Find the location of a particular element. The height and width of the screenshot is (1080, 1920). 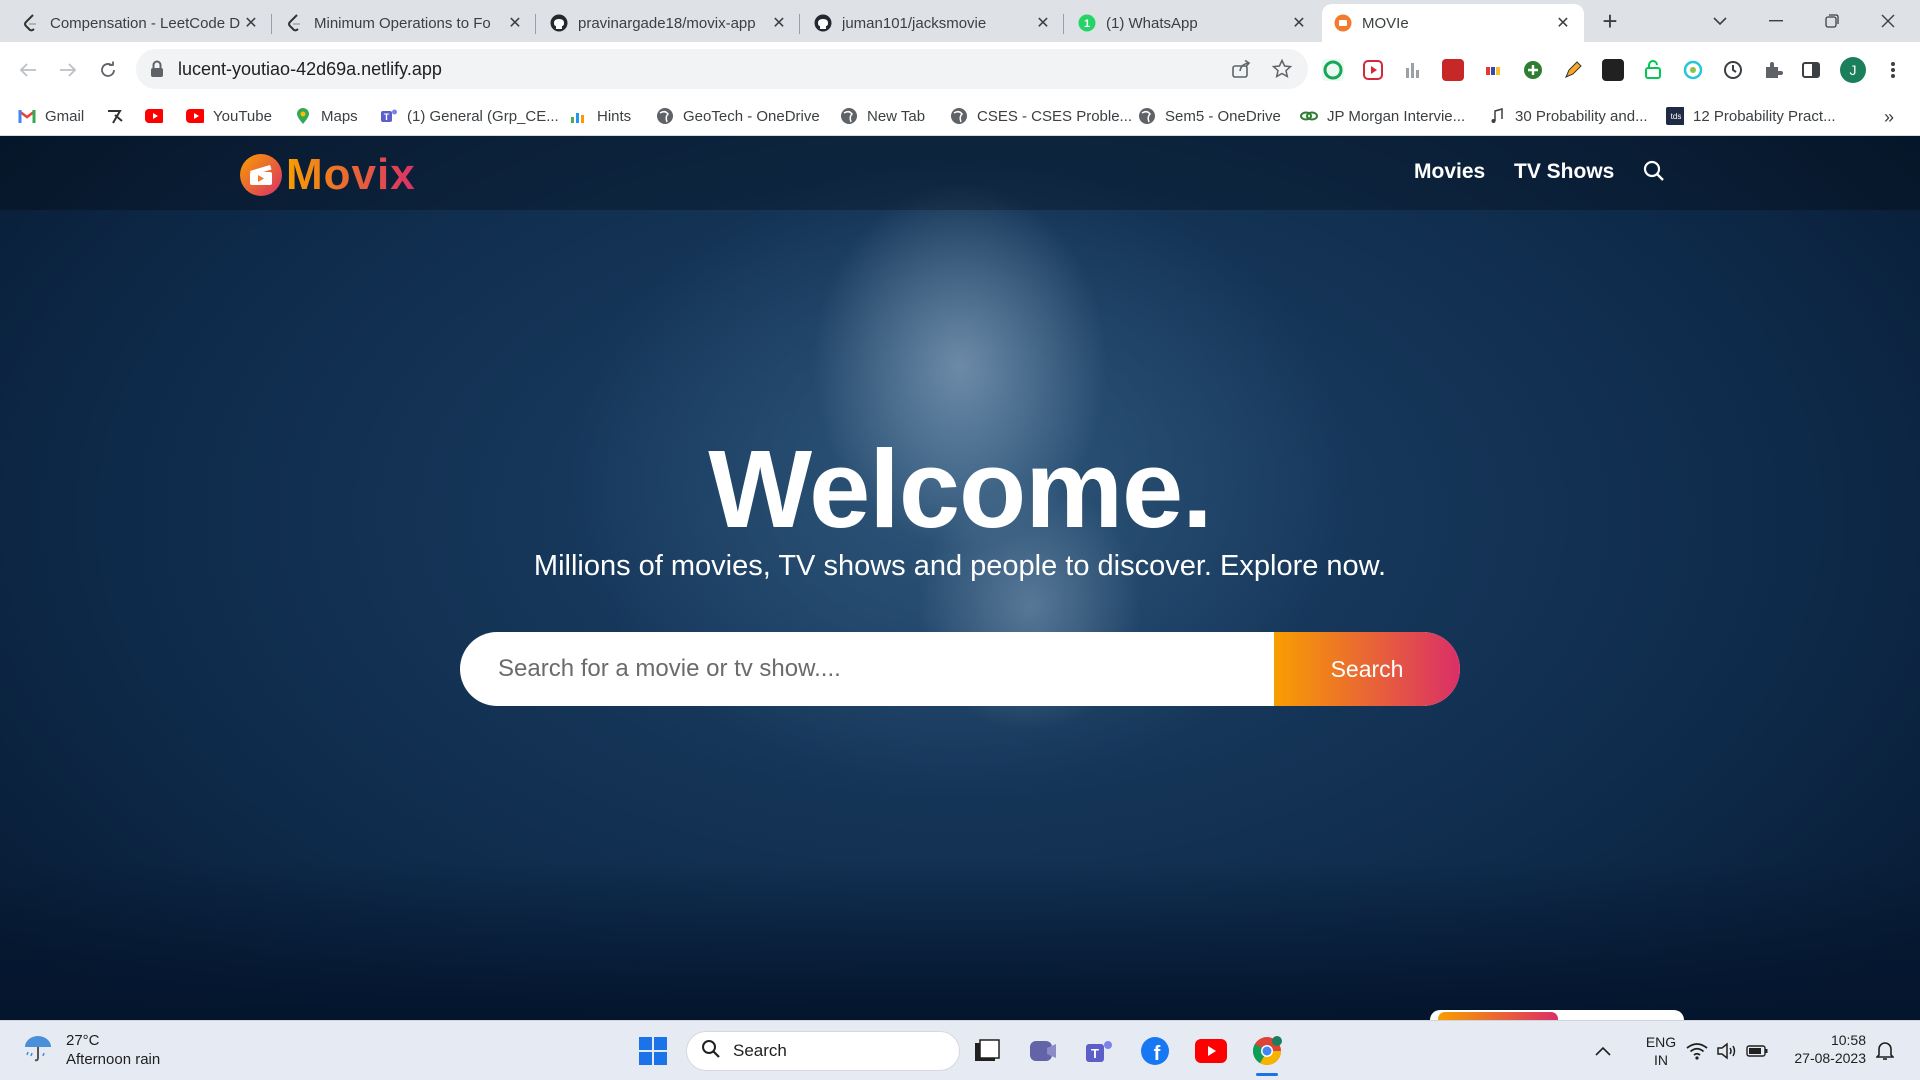

weather-widget: 27°C Afternoon rain is located at coordinates (91, 1050).